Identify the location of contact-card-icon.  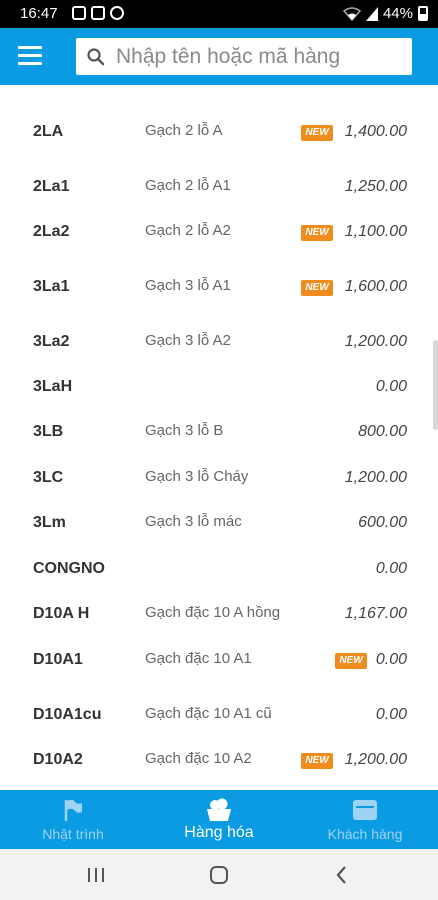
(365, 810).